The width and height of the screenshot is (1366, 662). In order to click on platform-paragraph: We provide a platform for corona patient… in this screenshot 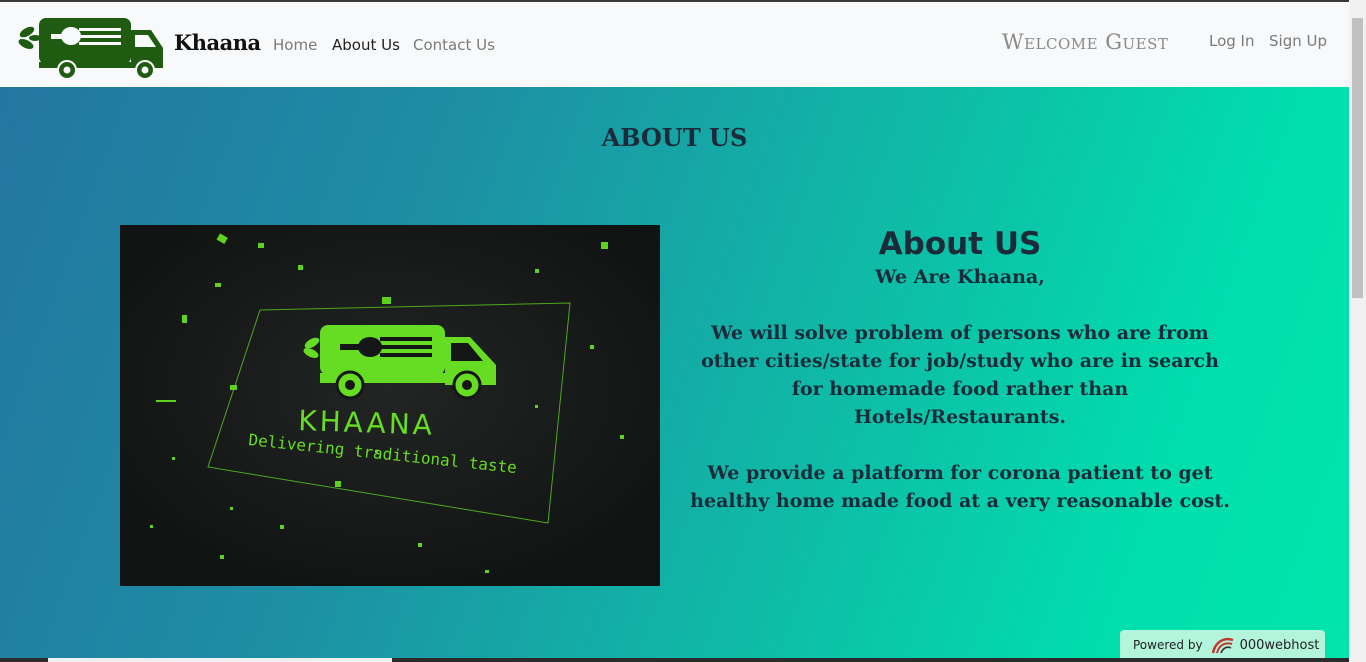, I will do `click(960, 486)`.